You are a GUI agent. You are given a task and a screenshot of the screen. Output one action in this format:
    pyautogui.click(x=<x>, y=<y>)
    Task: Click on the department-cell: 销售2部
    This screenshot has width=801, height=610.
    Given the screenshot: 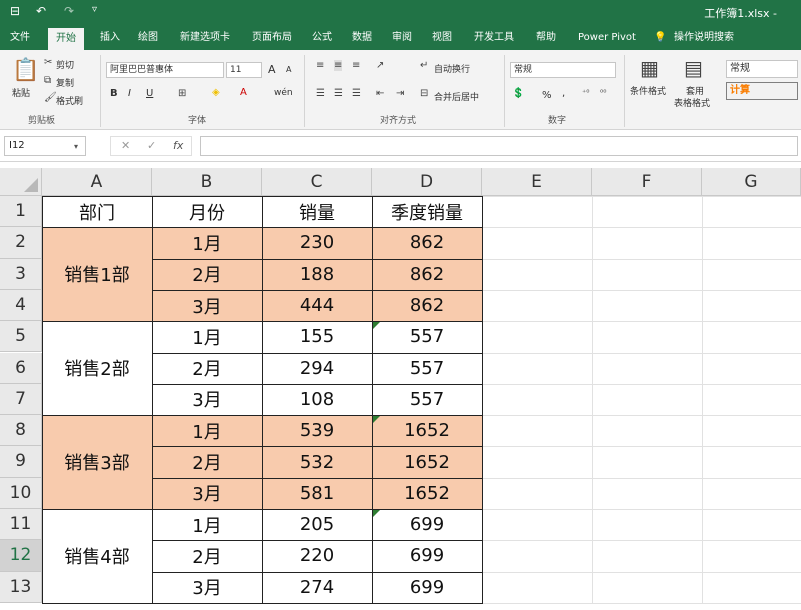 What is the action you would take?
    pyautogui.click(x=97, y=368)
    